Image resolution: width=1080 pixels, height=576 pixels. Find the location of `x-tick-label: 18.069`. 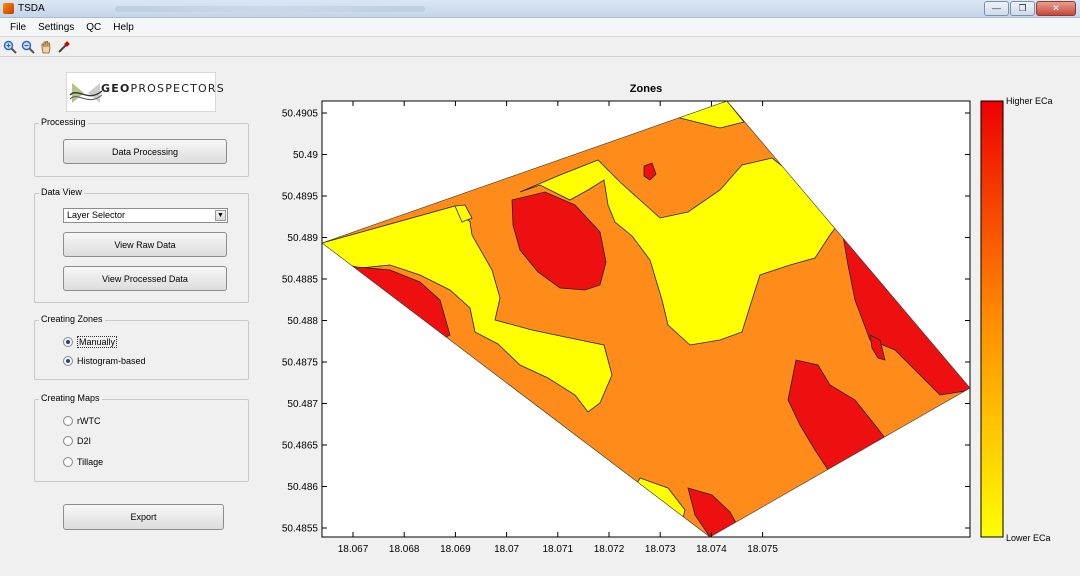

x-tick-label: 18.069 is located at coordinates (455, 549).